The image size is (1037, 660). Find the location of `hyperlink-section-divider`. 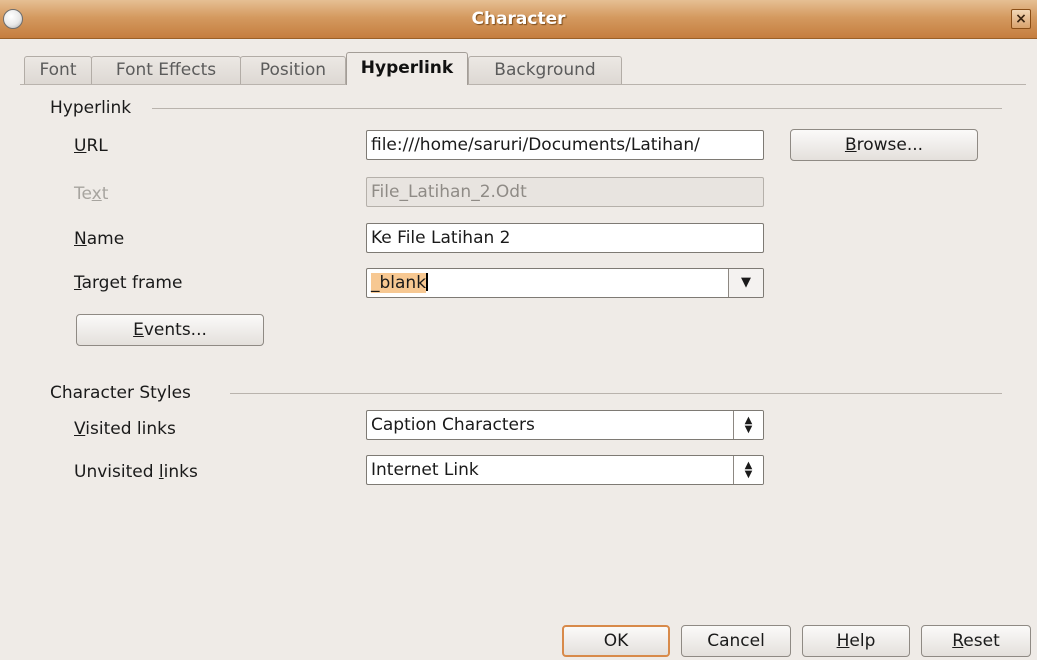

hyperlink-section-divider is located at coordinates (577, 108).